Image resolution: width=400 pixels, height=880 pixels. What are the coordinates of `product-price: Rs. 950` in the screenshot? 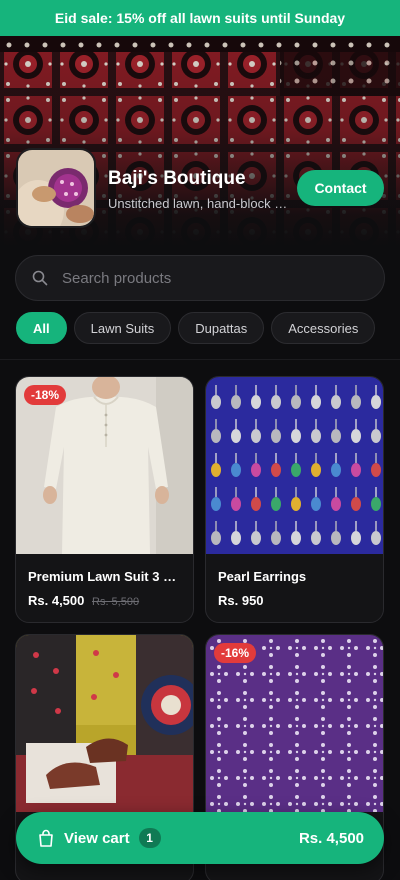 It's located at (241, 600).